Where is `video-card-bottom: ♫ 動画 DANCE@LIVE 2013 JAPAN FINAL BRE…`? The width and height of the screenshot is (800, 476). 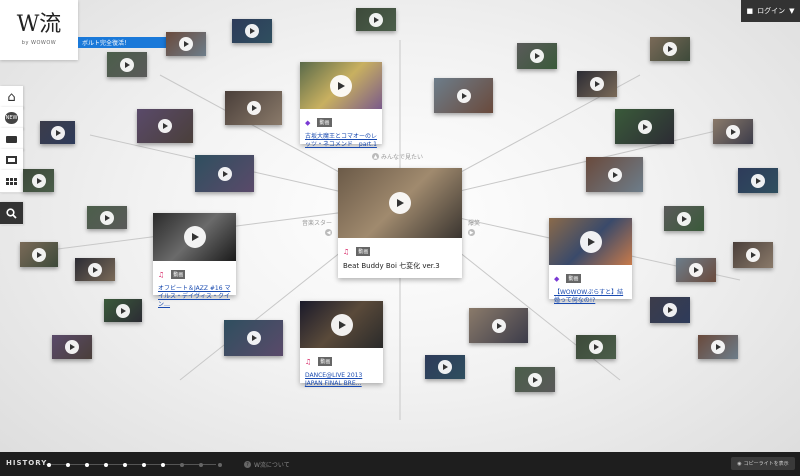
video-card-bottom: ♫ 動画 DANCE@LIVE 2013 JAPAN FINAL BRE… is located at coordinates (341, 344).